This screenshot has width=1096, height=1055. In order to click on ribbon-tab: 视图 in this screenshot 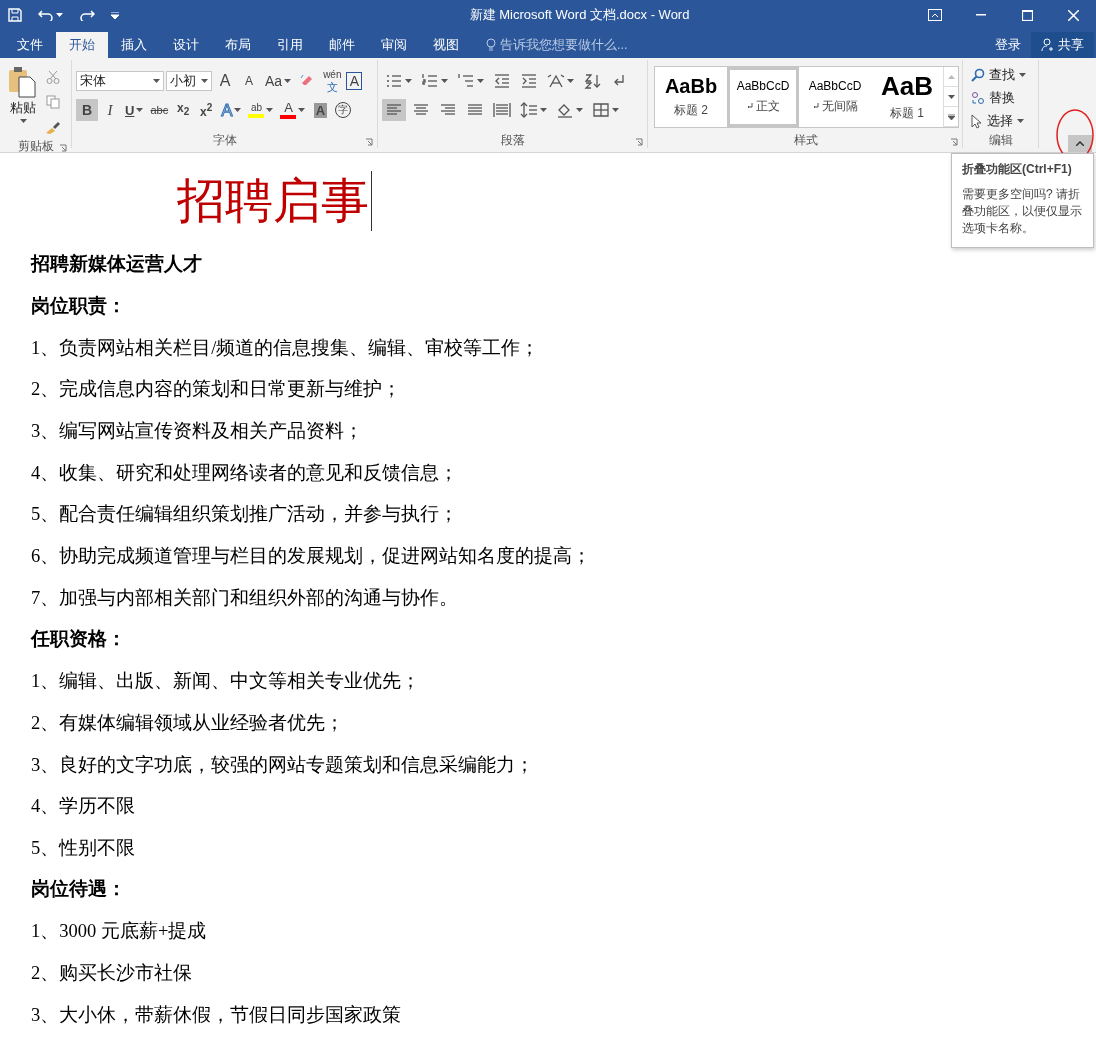, I will do `click(446, 45)`.